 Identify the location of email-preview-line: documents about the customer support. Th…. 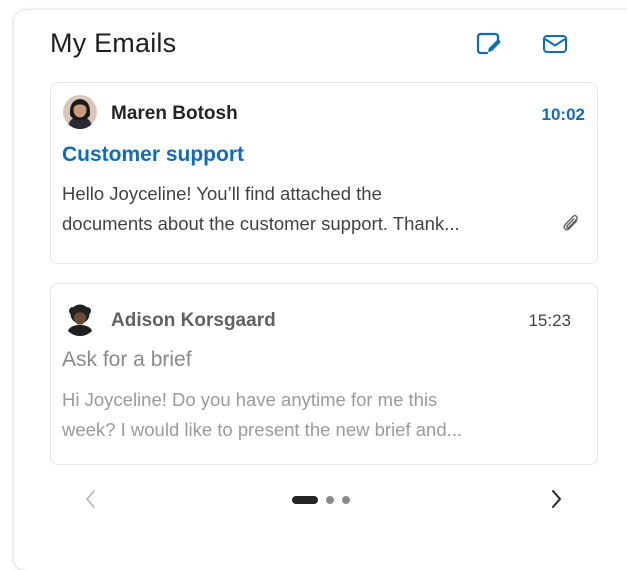
(261, 223).